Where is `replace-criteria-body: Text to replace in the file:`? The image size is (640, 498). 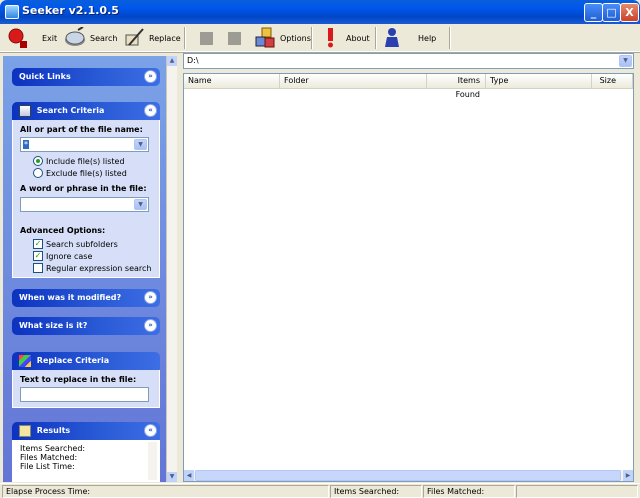
replace-criteria-body: Text to replace in the file: is located at coordinates (86, 389).